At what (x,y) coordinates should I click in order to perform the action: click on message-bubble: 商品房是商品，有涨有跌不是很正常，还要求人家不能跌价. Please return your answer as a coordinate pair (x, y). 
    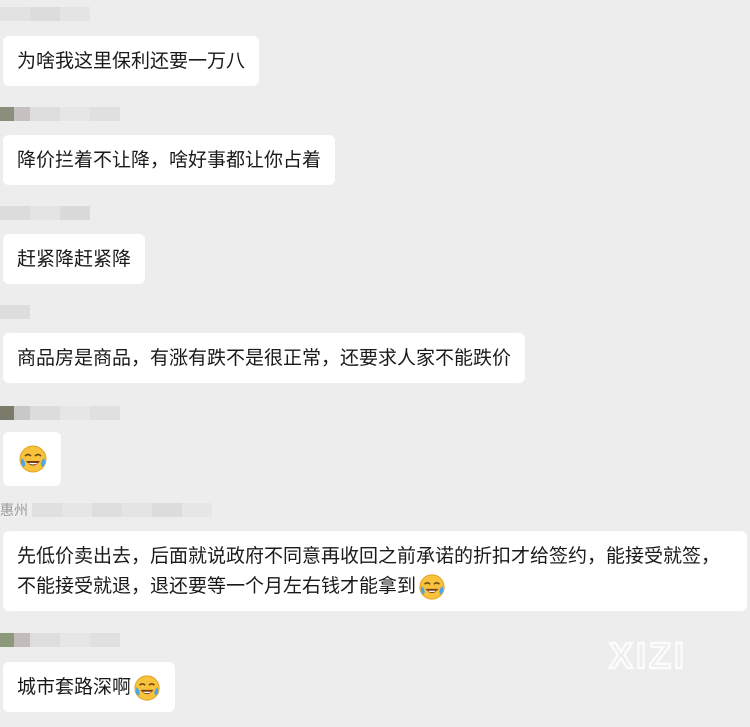
    Looking at the image, I should click on (264, 358).